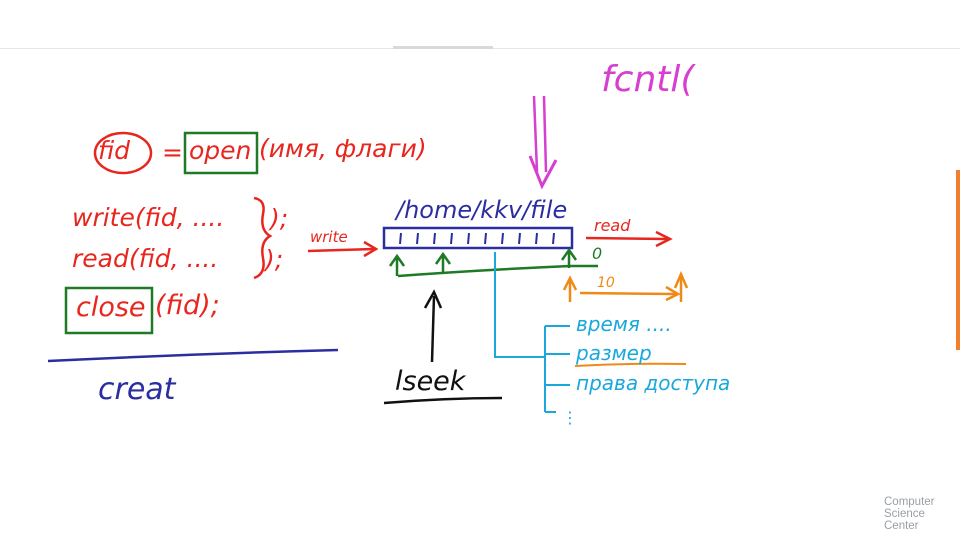 Image resolution: width=960 pixels, height=540 pixels. I want to click on creat-label: creat, so click(137, 389).